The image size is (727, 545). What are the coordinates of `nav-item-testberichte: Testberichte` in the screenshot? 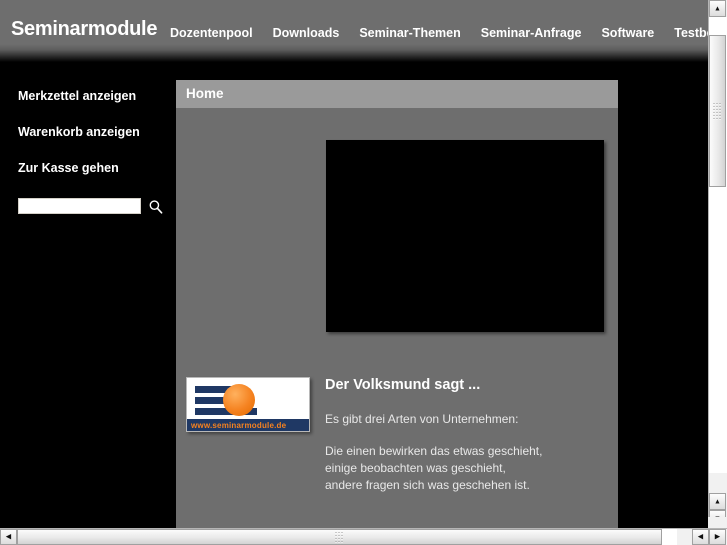 It's located at (691, 33).